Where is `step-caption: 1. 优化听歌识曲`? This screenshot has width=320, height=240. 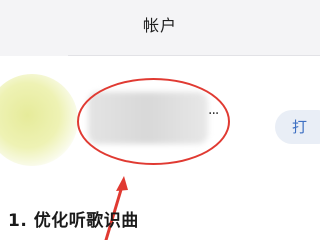 step-caption: 1. 优化听歌识曲 is located at coordinates (73, 221).